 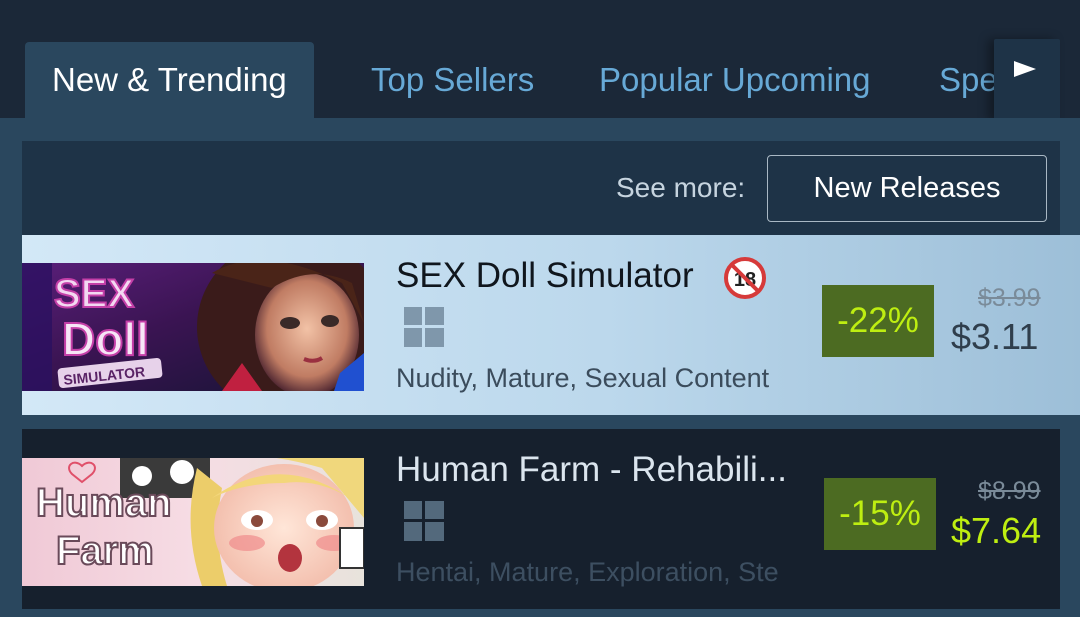 I want to click on game-title: SEX Doll Simulator, so click(x=545, y=275).